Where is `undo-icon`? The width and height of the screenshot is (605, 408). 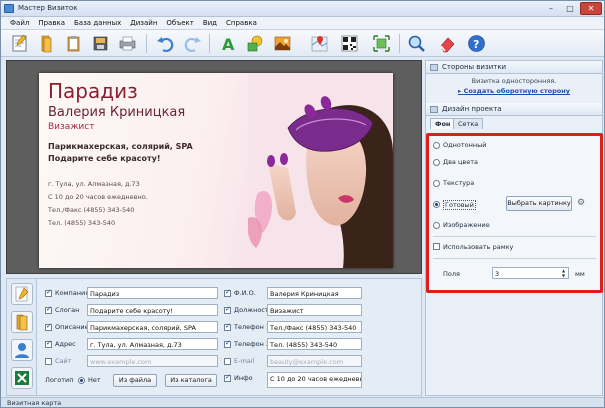 undo-icon is located at coordinates (165, 43).